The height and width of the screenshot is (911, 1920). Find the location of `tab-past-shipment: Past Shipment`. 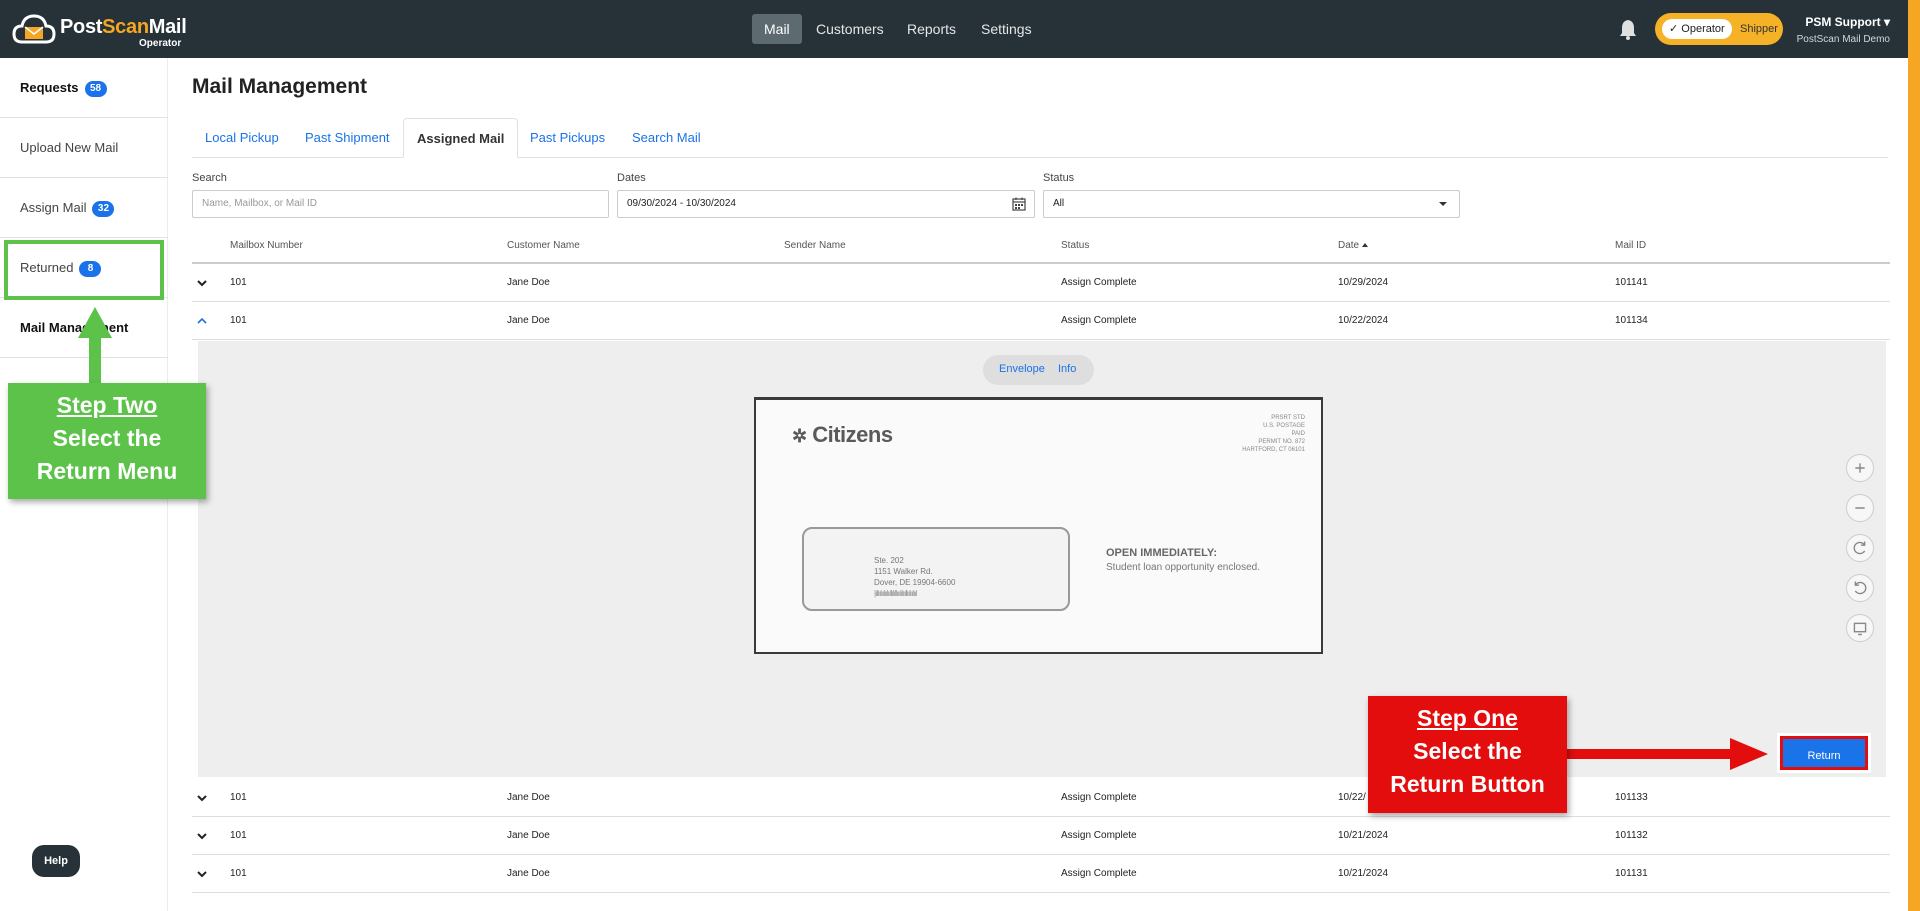

tab-past-shipment: Past Shipment is located at coordinates (347, 138).